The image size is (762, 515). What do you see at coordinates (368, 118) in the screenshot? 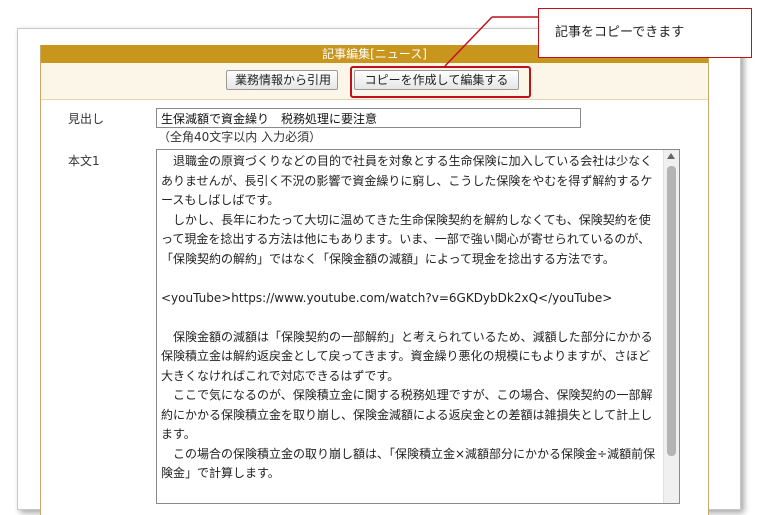
I see `headline-input` at bounding box center [368, 118].